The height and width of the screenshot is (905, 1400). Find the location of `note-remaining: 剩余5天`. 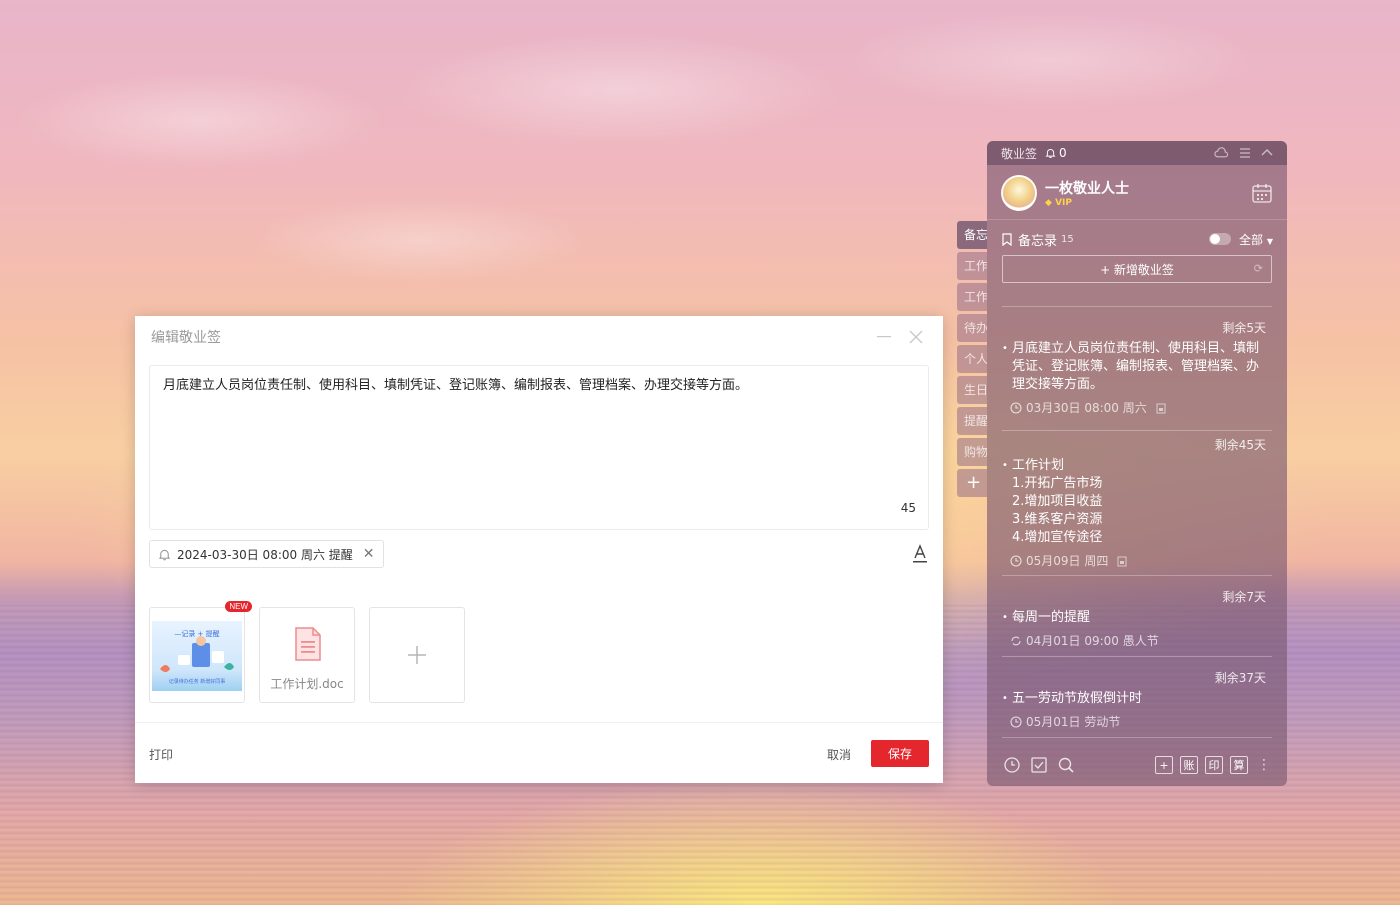

note-remaining: 剩余5天 is located at coordinates (1244, 328).